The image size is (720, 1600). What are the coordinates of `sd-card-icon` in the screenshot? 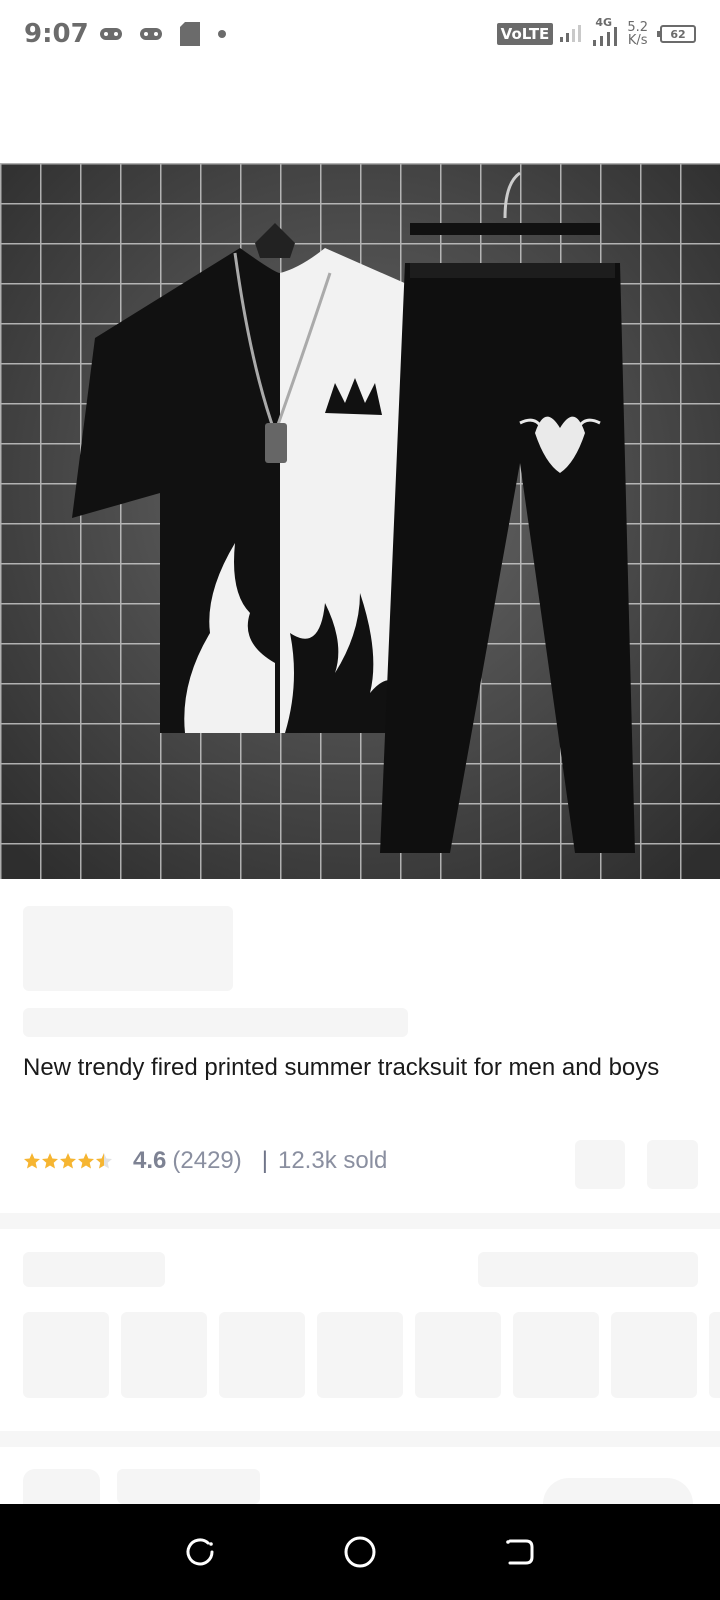 It's located at (190, 34).